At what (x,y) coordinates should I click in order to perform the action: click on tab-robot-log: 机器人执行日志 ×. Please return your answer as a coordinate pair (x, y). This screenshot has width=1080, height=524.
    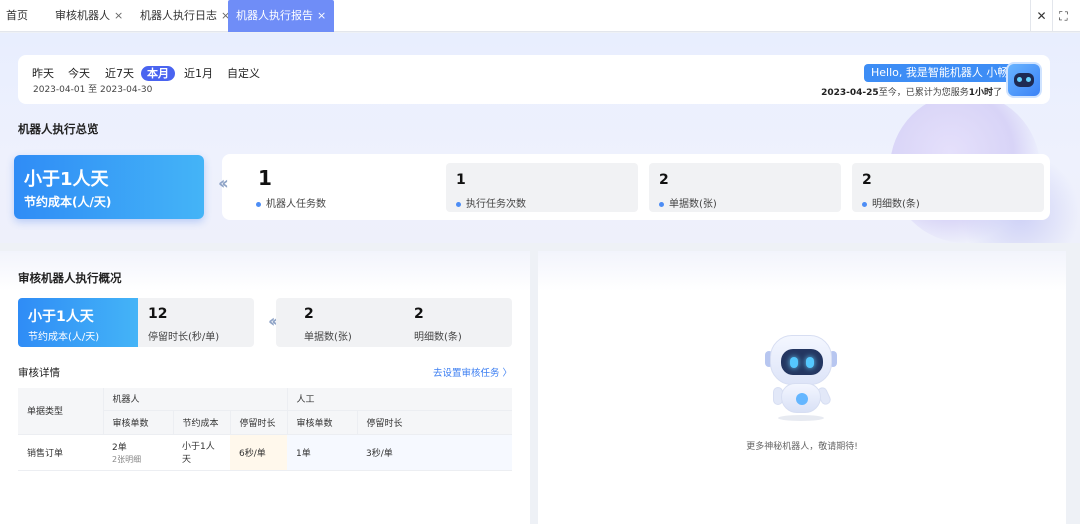
    Looking at the image, I should click on (185, 16).